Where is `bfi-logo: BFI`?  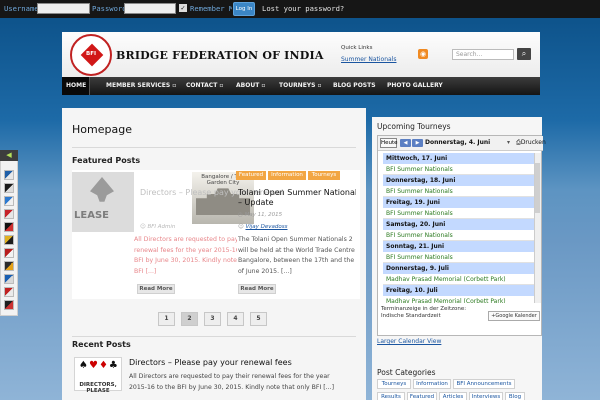 bfi-logo: BFI is located at coordinates (91, 55).